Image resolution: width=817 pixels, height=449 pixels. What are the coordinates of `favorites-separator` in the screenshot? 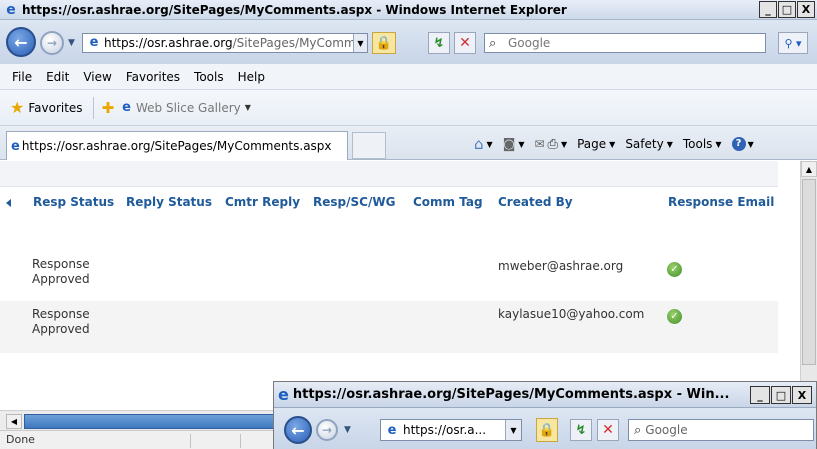 It's located at (93, 107).